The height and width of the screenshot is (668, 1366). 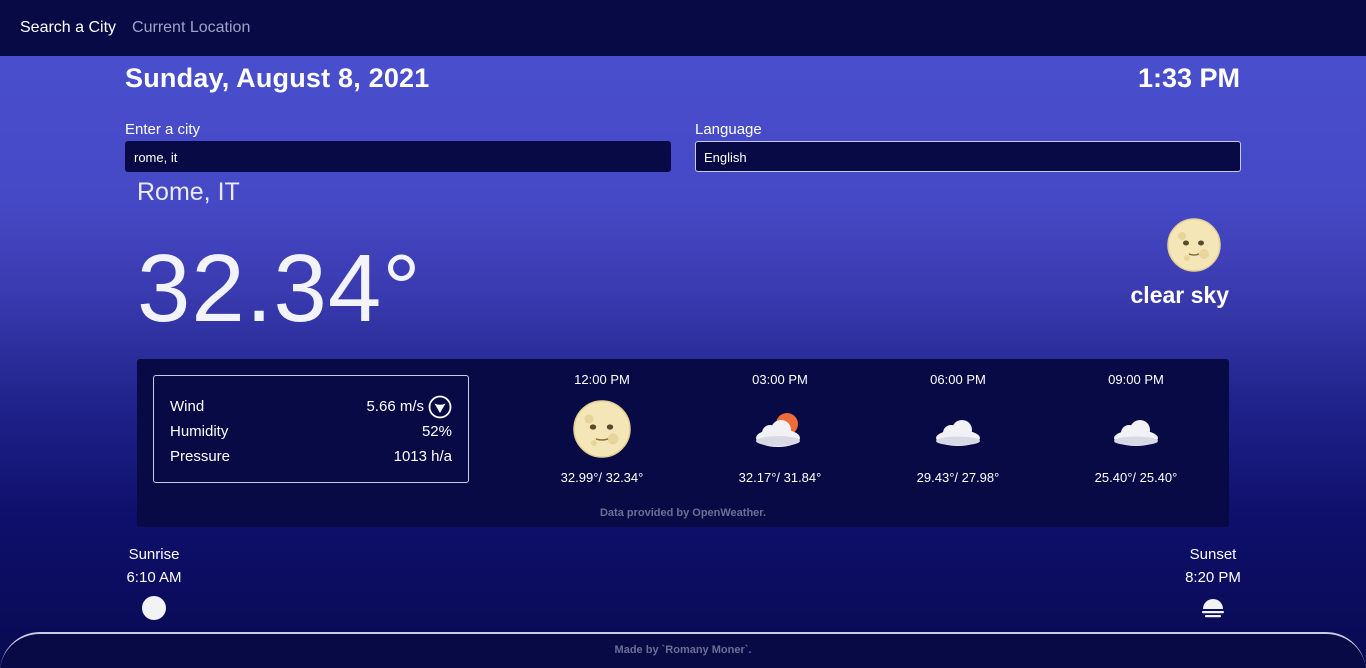 I want to click on forecast-range: 25.40°/ 25.40°, so click(x=1136, y=477).